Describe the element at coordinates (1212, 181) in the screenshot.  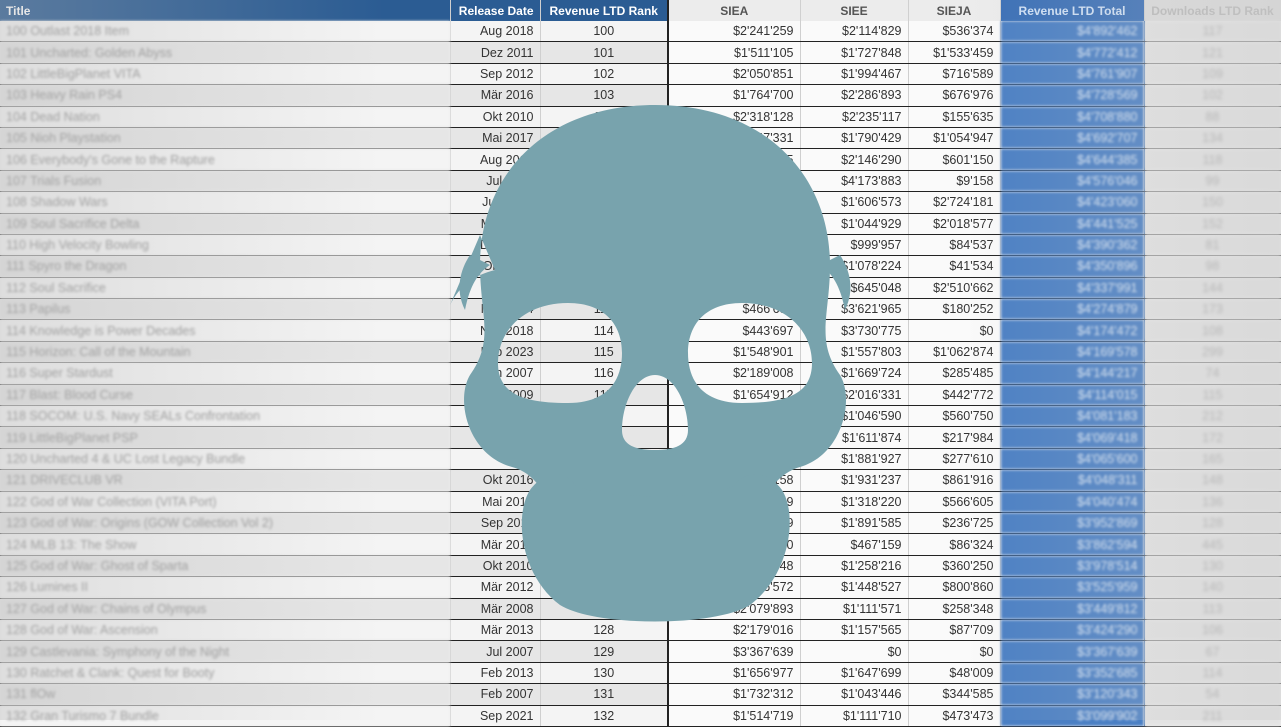
I see `cell-downloads-rank: 99` at that location.